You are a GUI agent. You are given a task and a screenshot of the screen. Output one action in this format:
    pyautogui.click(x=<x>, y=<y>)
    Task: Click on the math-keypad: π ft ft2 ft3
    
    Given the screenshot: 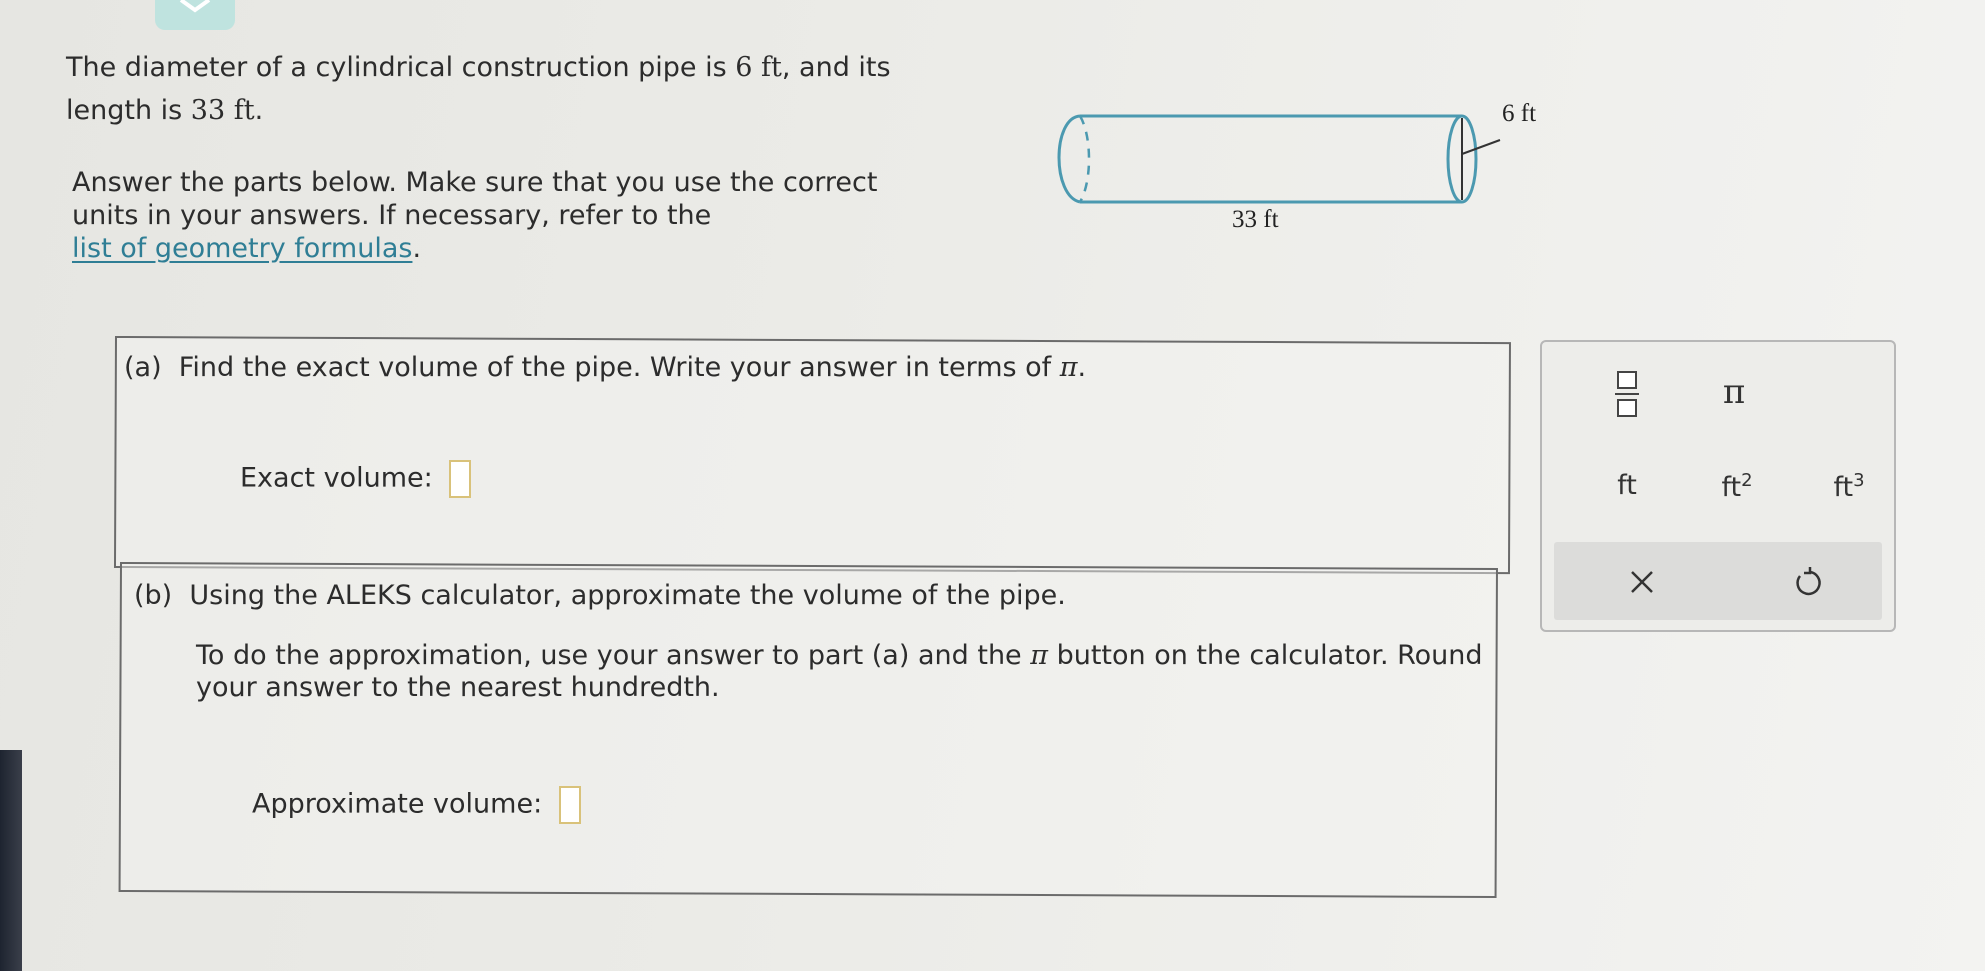 What is the action you would take?
    pyautogui.click(x=1718, y=486)
    